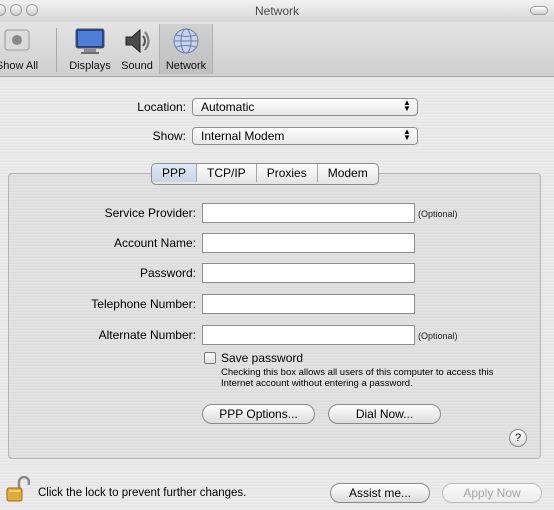 This screenshot has width=554, height=510. What do you see at coordinates (147, 335) in the screenshot?
I see `alternate-number-label: Alternate Number:` at bounding box center [147, 335].